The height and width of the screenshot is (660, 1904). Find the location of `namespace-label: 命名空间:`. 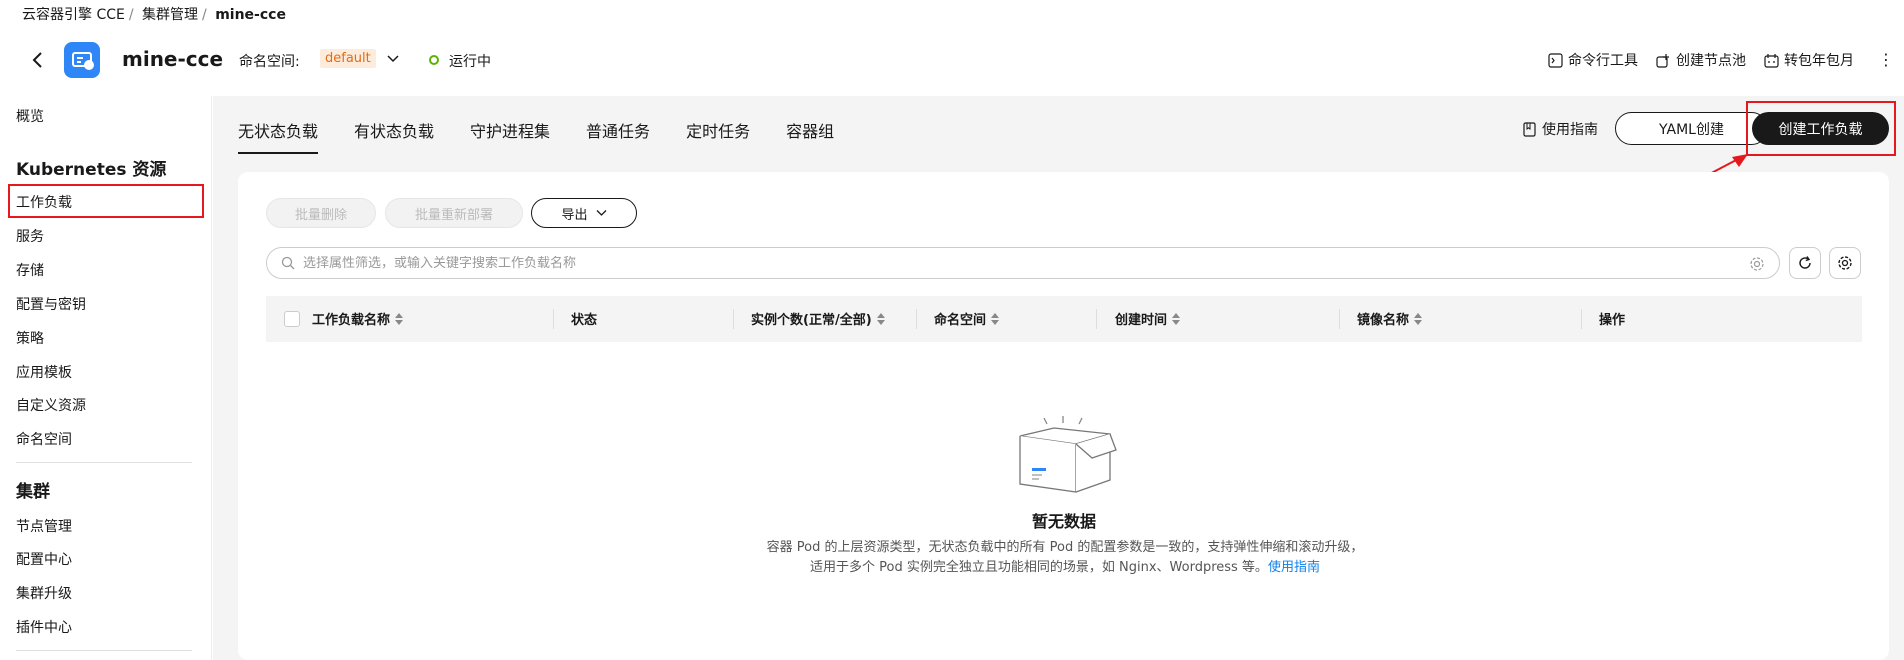

namespace-label: 命名空间: is located at coordinates (269, 62).